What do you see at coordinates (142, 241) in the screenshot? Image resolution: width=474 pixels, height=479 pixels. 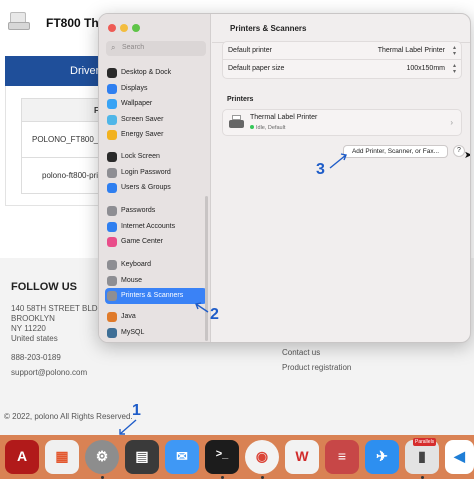 I see `sidebar-item-label: Game Center` at bounding box center [142, 241].